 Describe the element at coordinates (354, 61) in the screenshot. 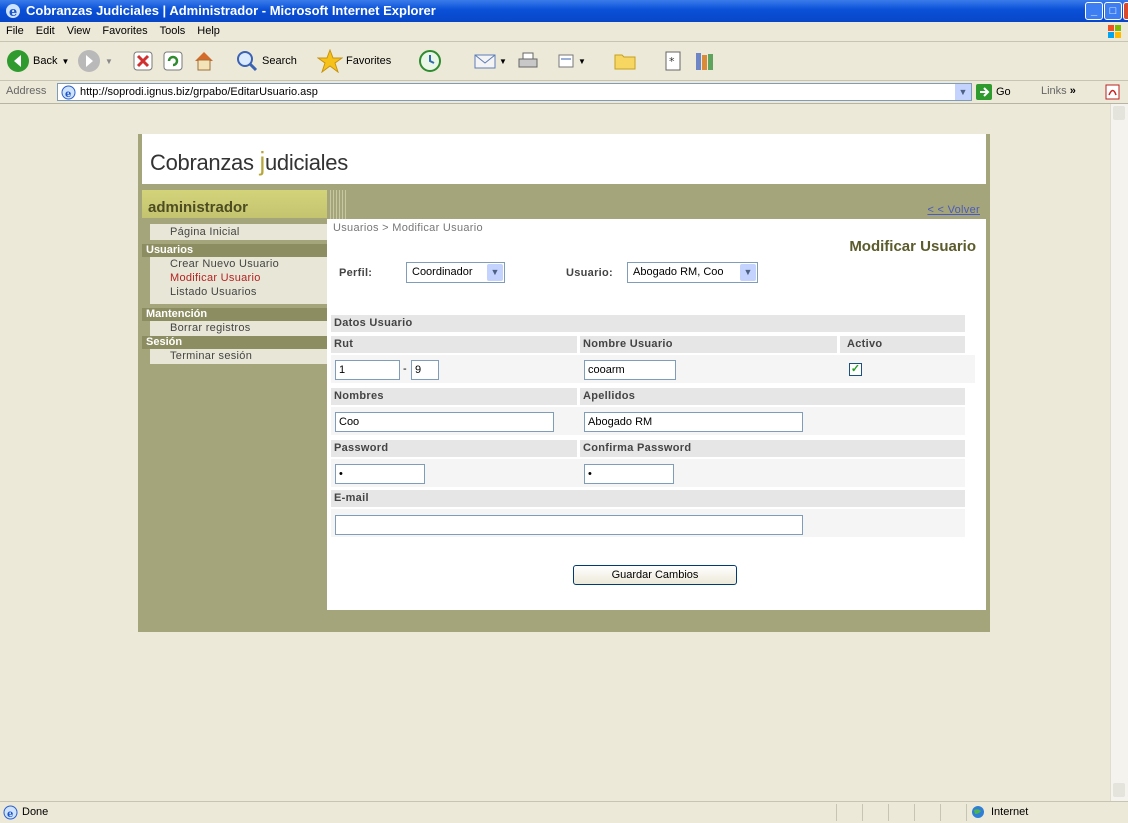

I see `favorites-button: Favorites` at that location.